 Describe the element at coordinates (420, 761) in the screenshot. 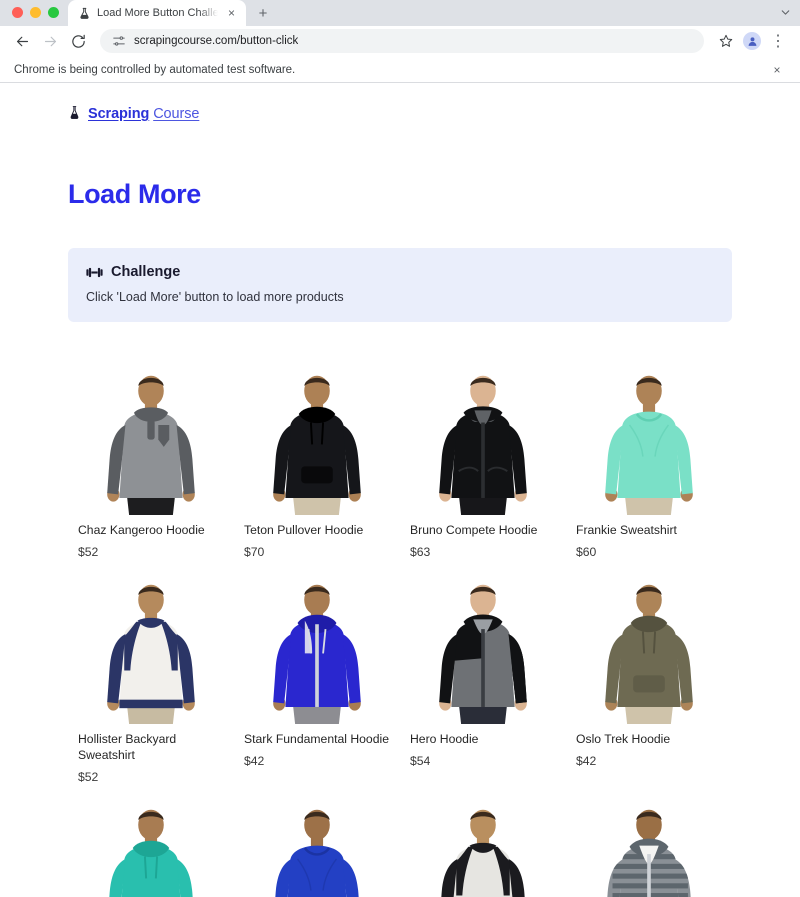

I see `product-price: $54` at that location.